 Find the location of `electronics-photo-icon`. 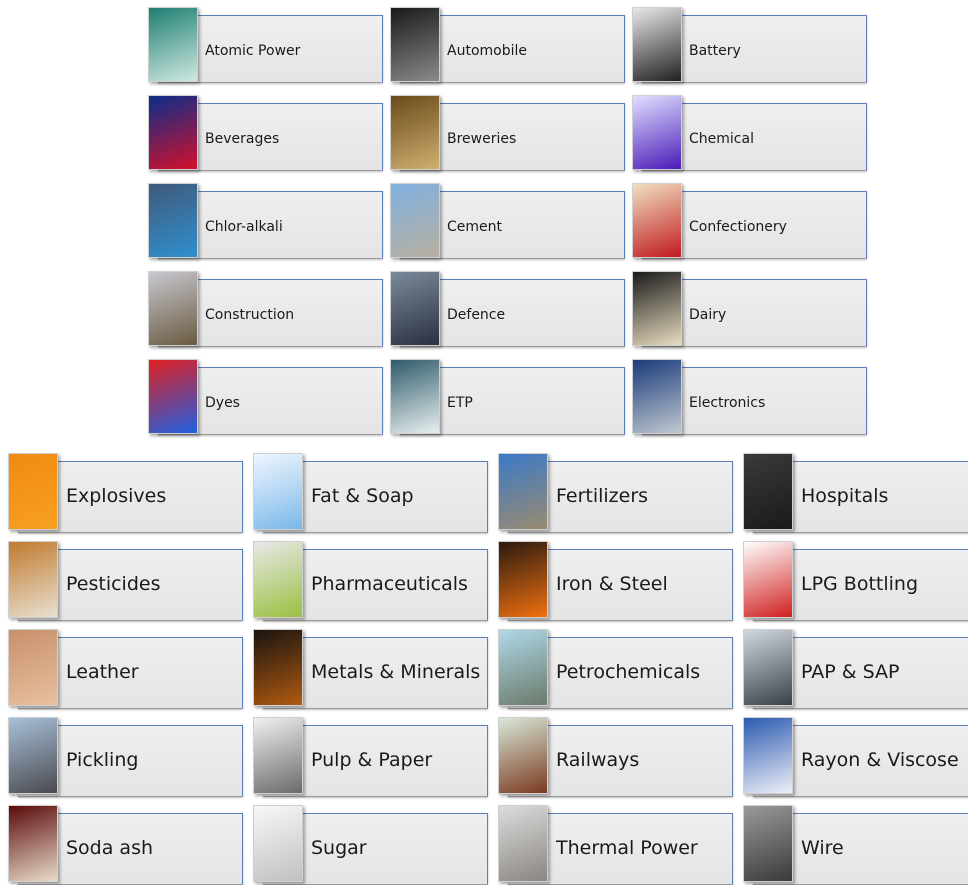

electronics-photo-icon is located at coordinates (657, 396).